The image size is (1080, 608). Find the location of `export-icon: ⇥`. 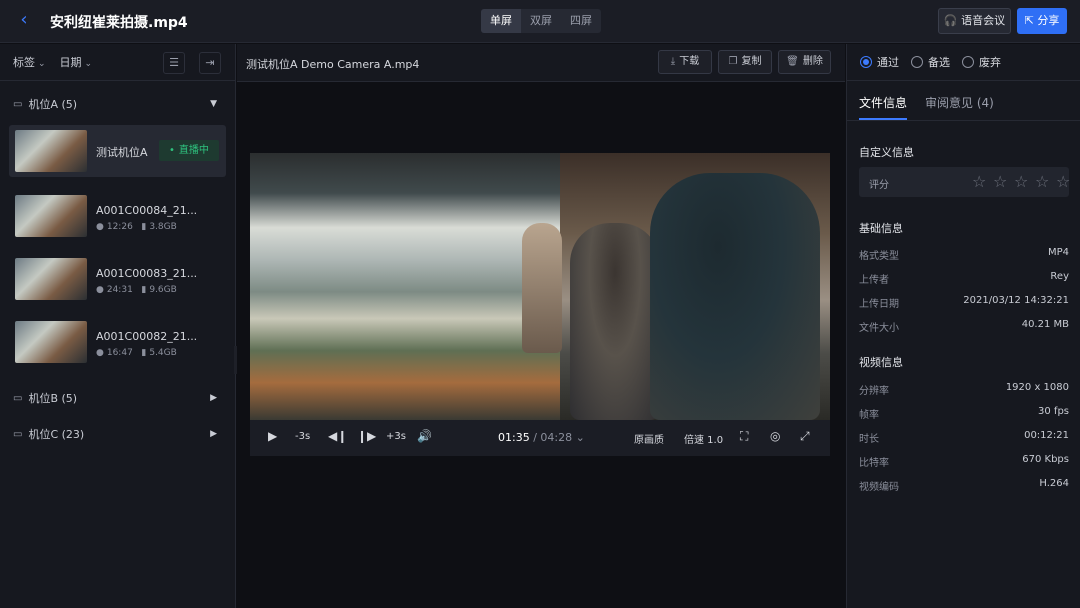

export-icon: ⇥ is located at coordinates (210, 63).